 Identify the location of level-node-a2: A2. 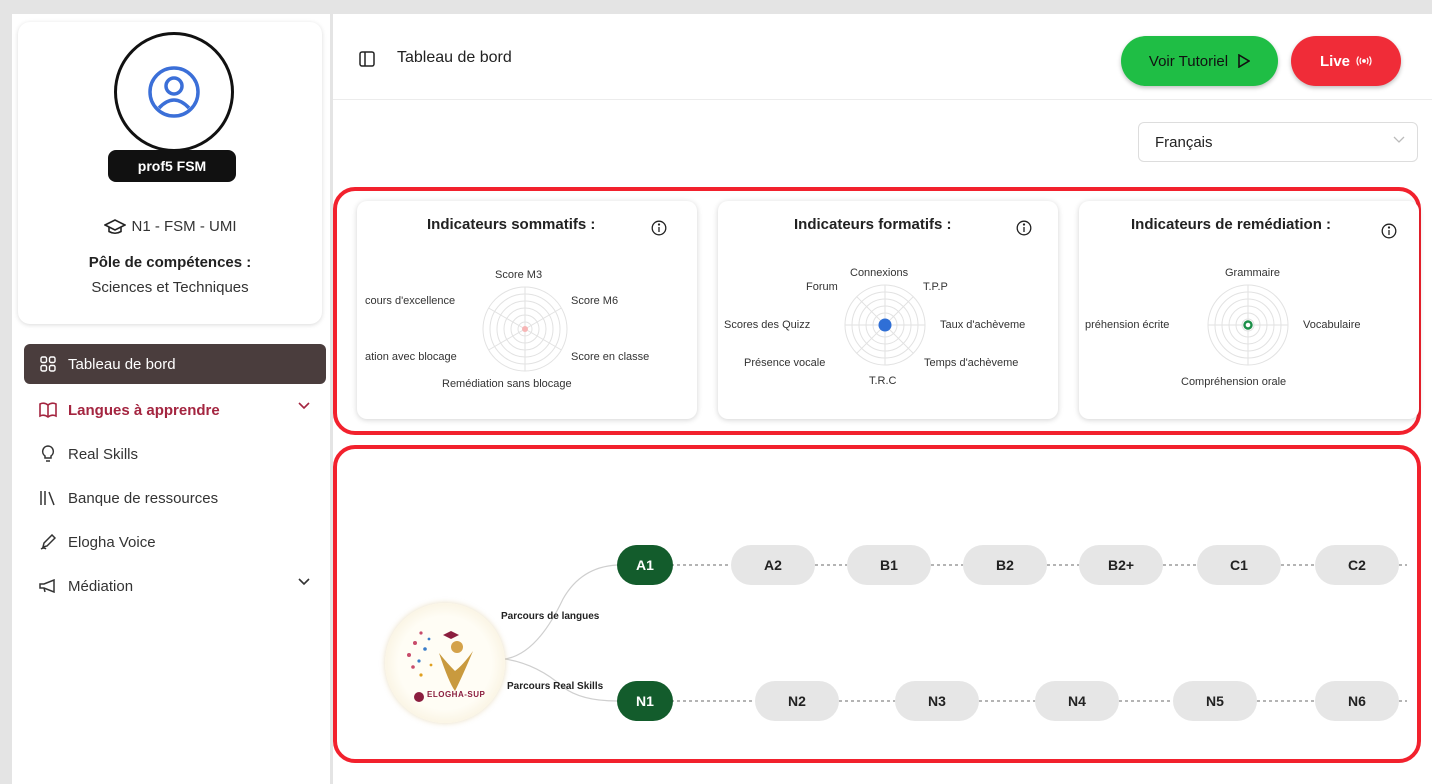
(773, 565).